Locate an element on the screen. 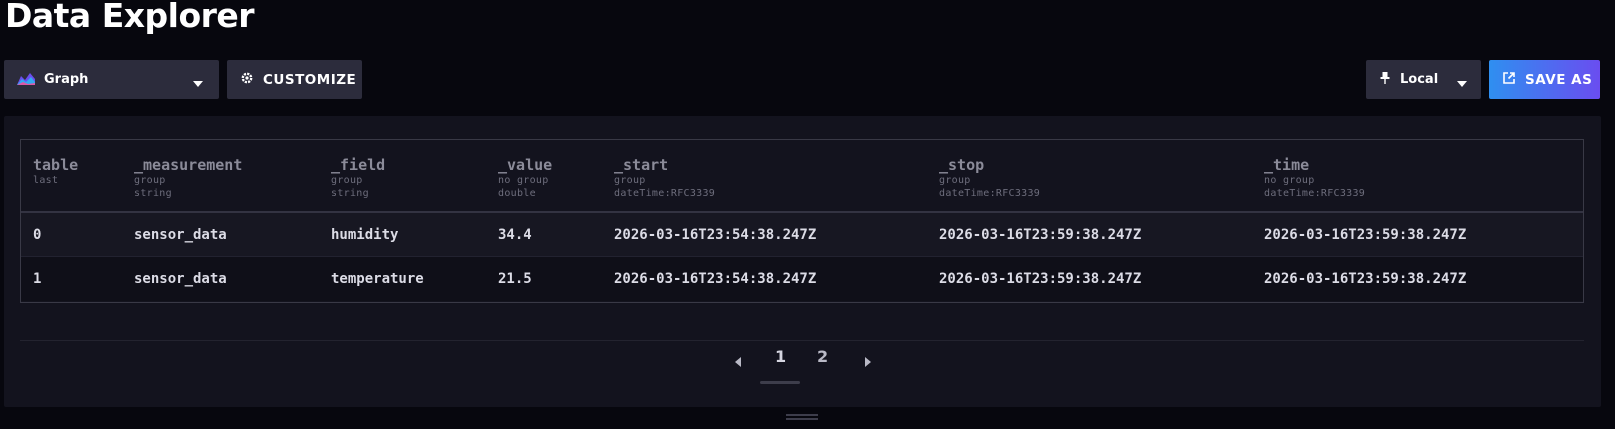  timezone-dropdown: Local is located at coordinates (1423, 79).